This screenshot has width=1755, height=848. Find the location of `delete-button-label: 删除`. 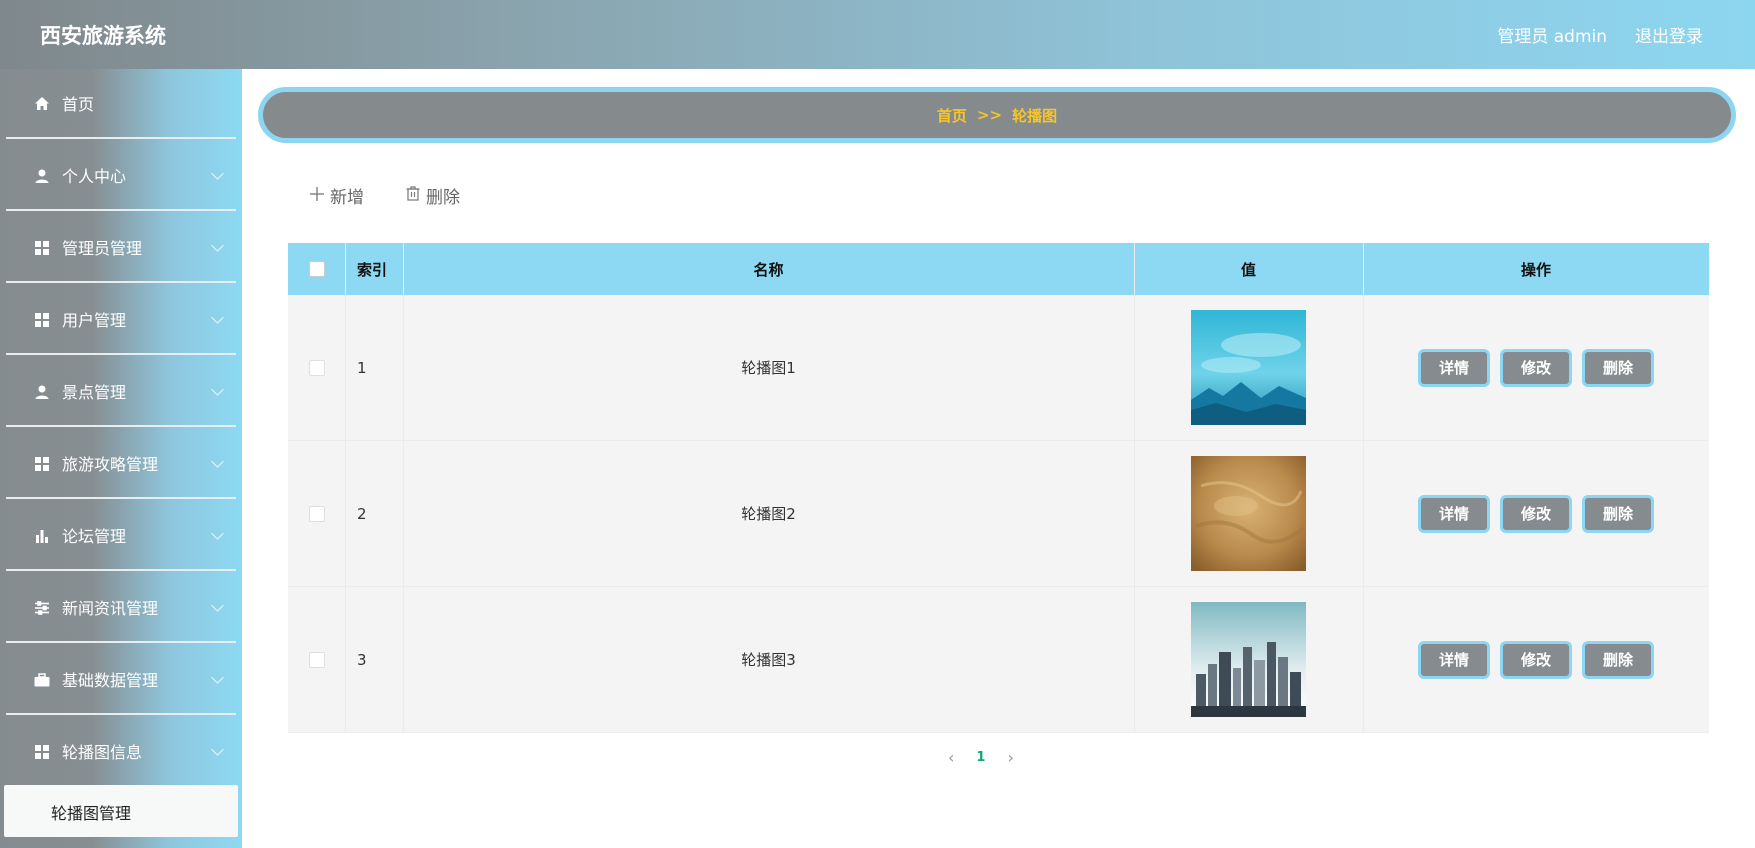

delete-button-label: 删除 is located at coordinates (443, 198).